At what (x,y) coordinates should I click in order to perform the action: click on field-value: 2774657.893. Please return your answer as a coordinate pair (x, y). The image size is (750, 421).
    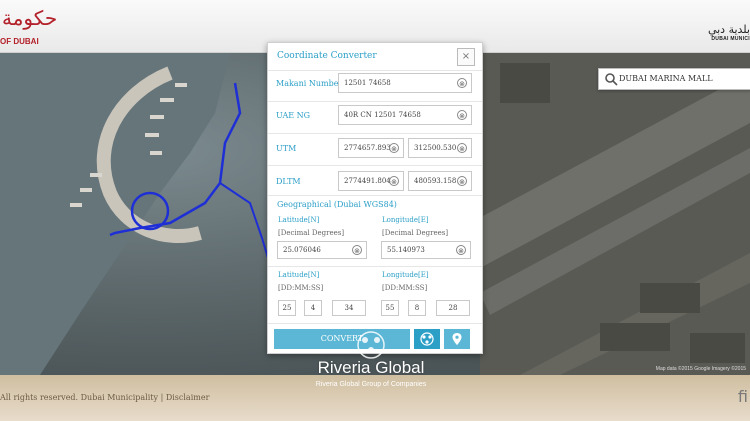
    Looking at the image, I should click on (367, 148).